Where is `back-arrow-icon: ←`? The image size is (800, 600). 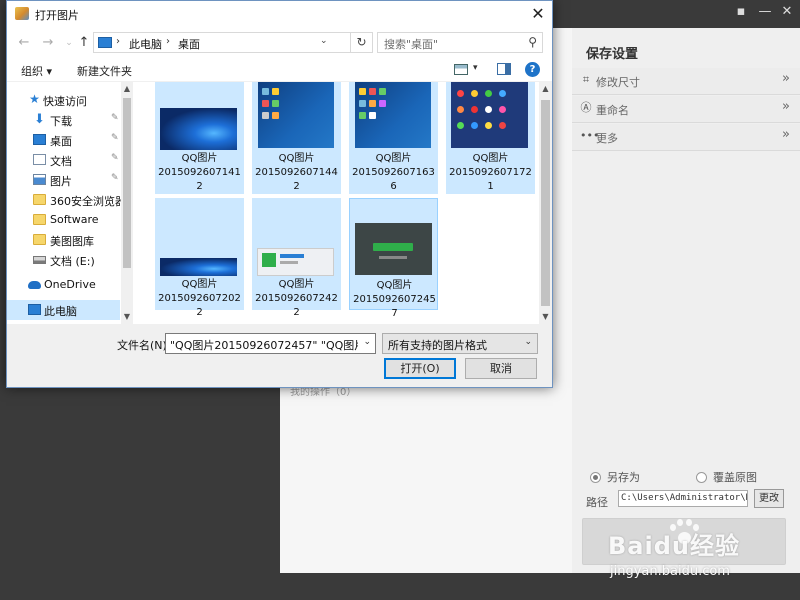 back-arrow-icon: ← is located at coordinates (24, 43).